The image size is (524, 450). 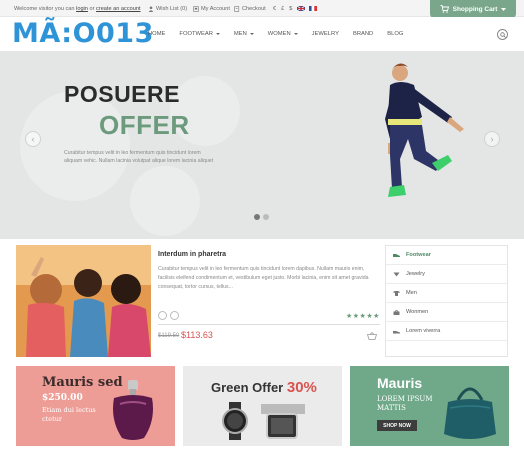 I want to click on checkout-label: Checkout, so click(x=254, y=9).